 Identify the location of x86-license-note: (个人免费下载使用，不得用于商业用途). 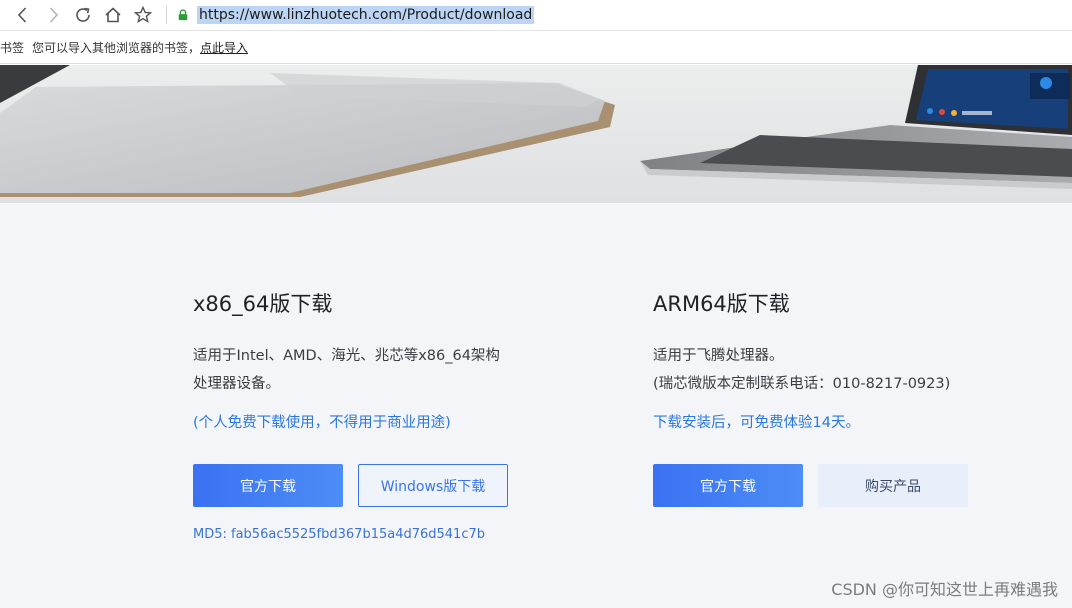
(322, 423).